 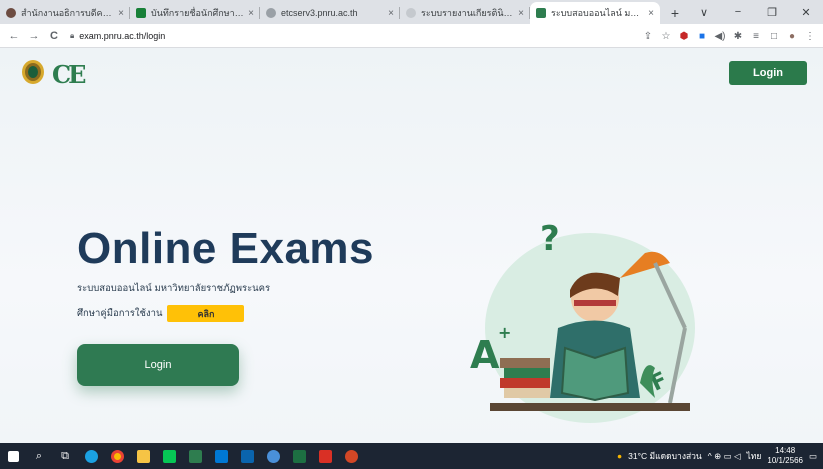 What do you see at coordinates (247, 456) in the screenshot?
I see `outlook-icon` at bounding box center [247, 456].